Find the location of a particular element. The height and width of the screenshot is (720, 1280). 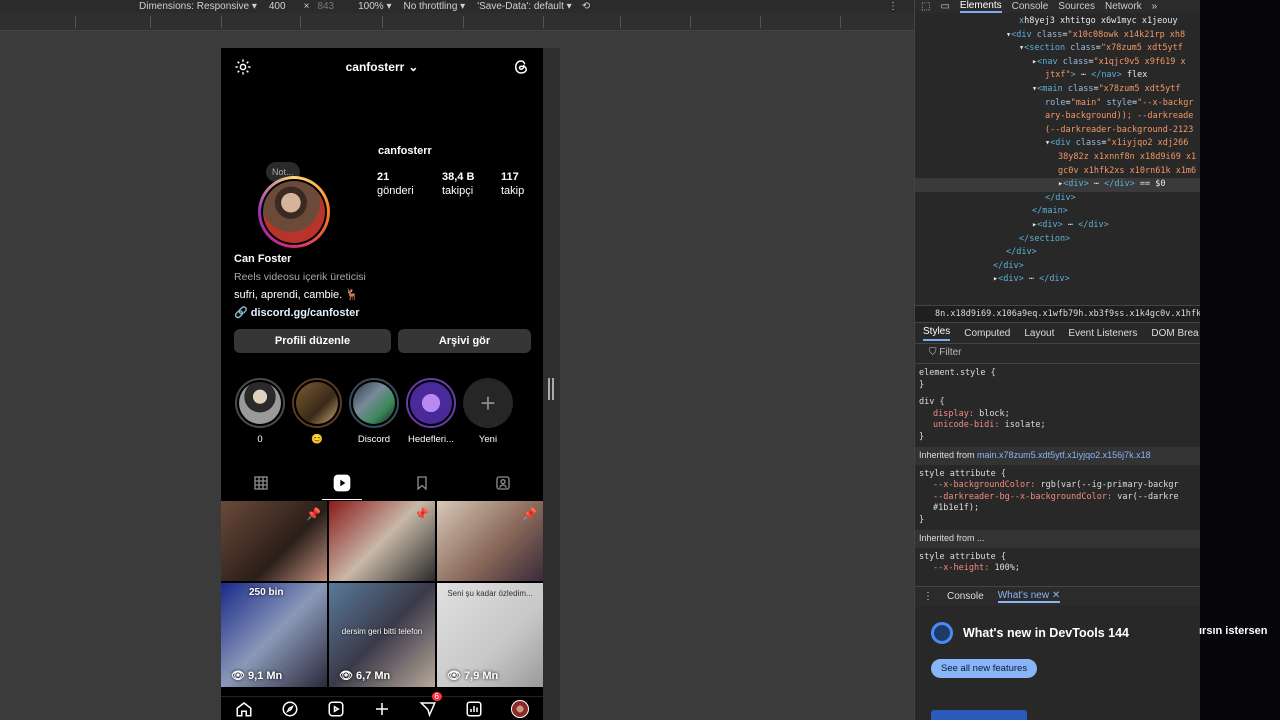

view-archive-button: Arşivi gör is located at coordinates (464, 341).